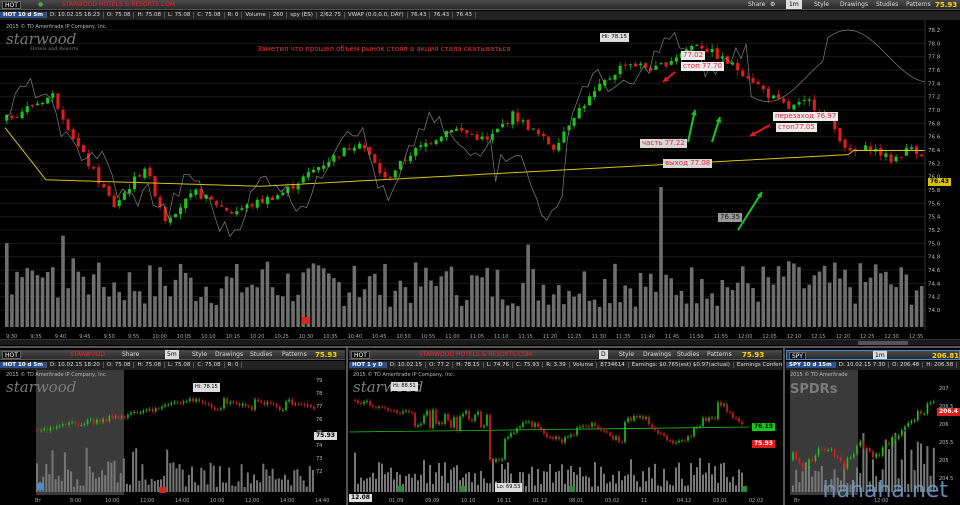 The height and width of the screenshot is (505, 960). I want to click on panel3-timeframe-button: 1m, so click(880, 355).